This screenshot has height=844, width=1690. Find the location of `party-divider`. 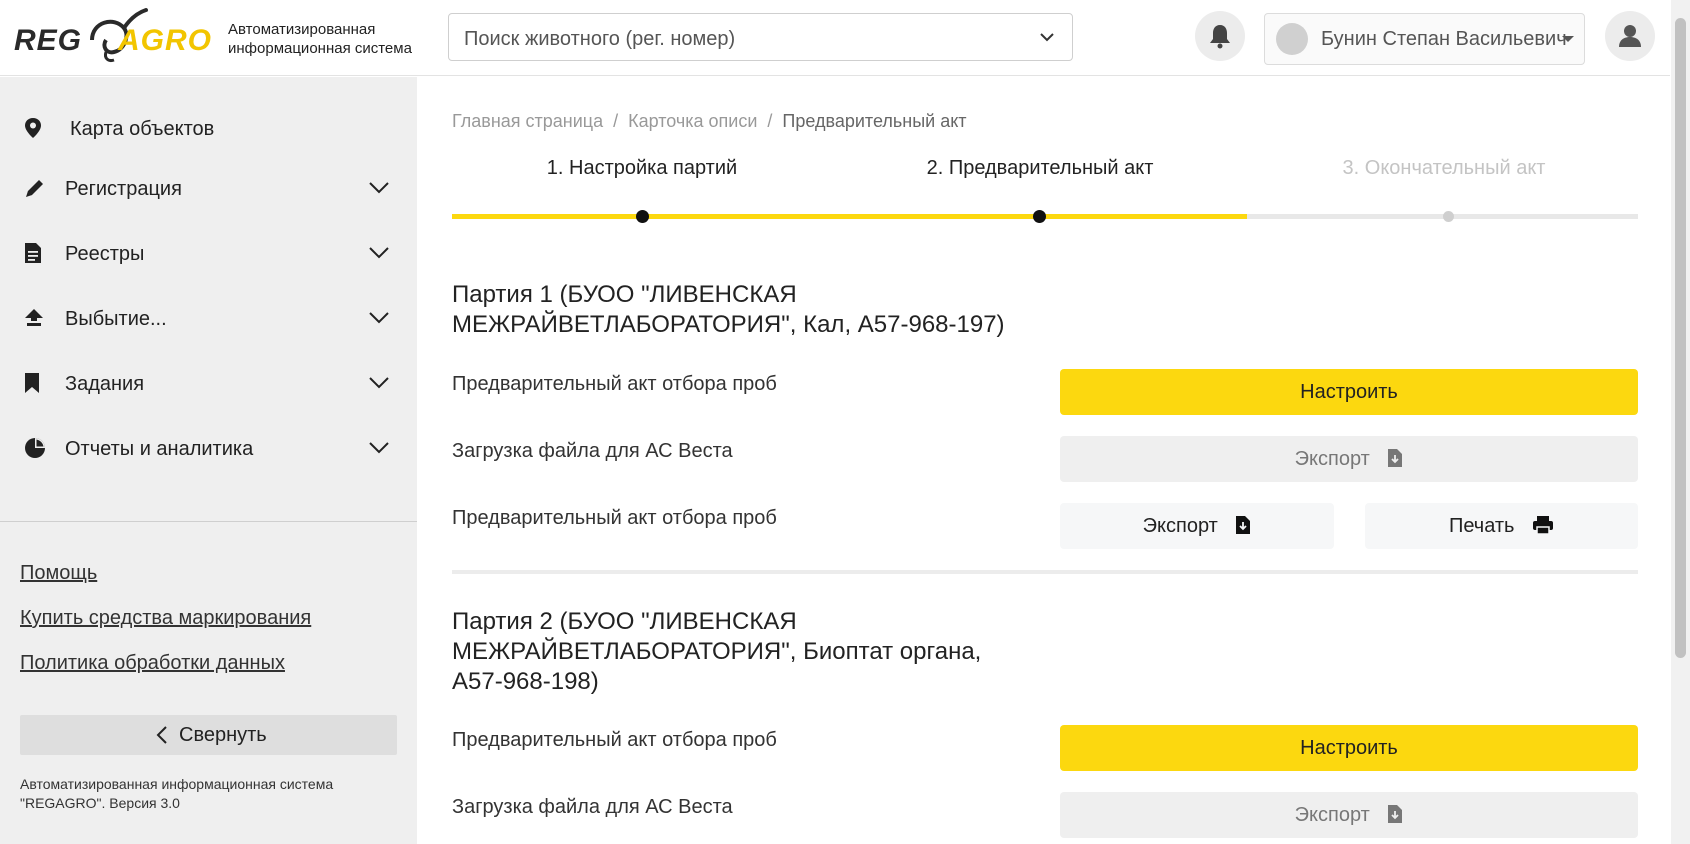

party-divider is located at coordinates (1045, 572).